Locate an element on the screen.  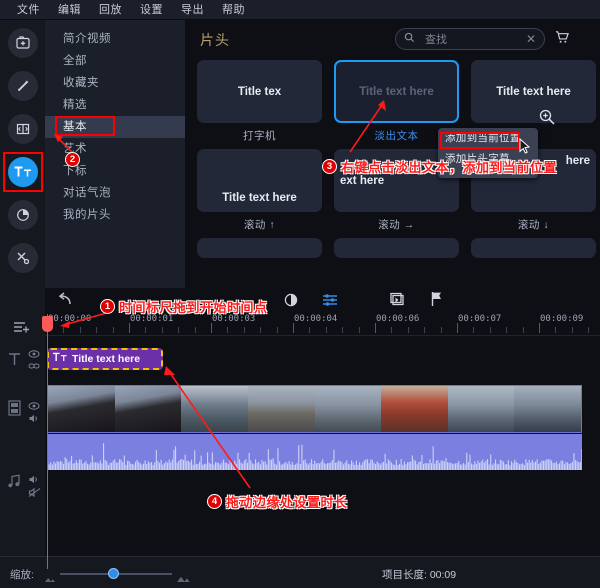
annotation-text-1: 时间标尺拖到开始时间点 is located at coordinates (193, 307).